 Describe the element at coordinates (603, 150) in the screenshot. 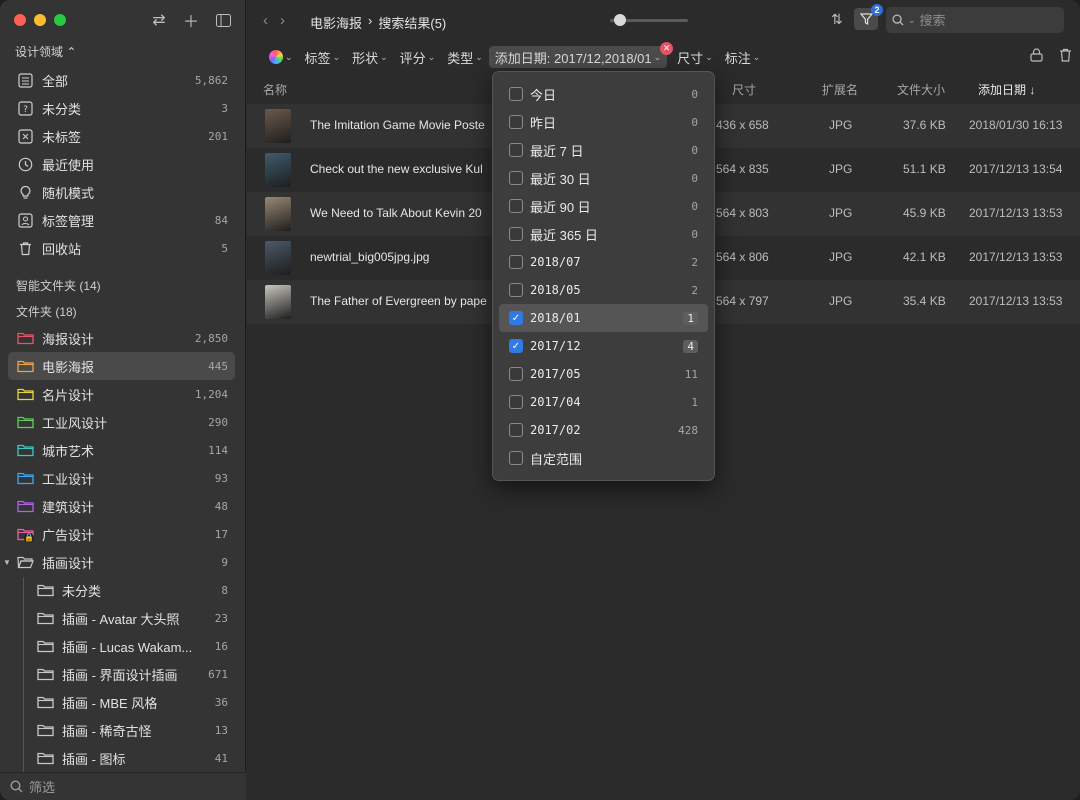

I see `date-option: 最近 7 日 0` at that location.